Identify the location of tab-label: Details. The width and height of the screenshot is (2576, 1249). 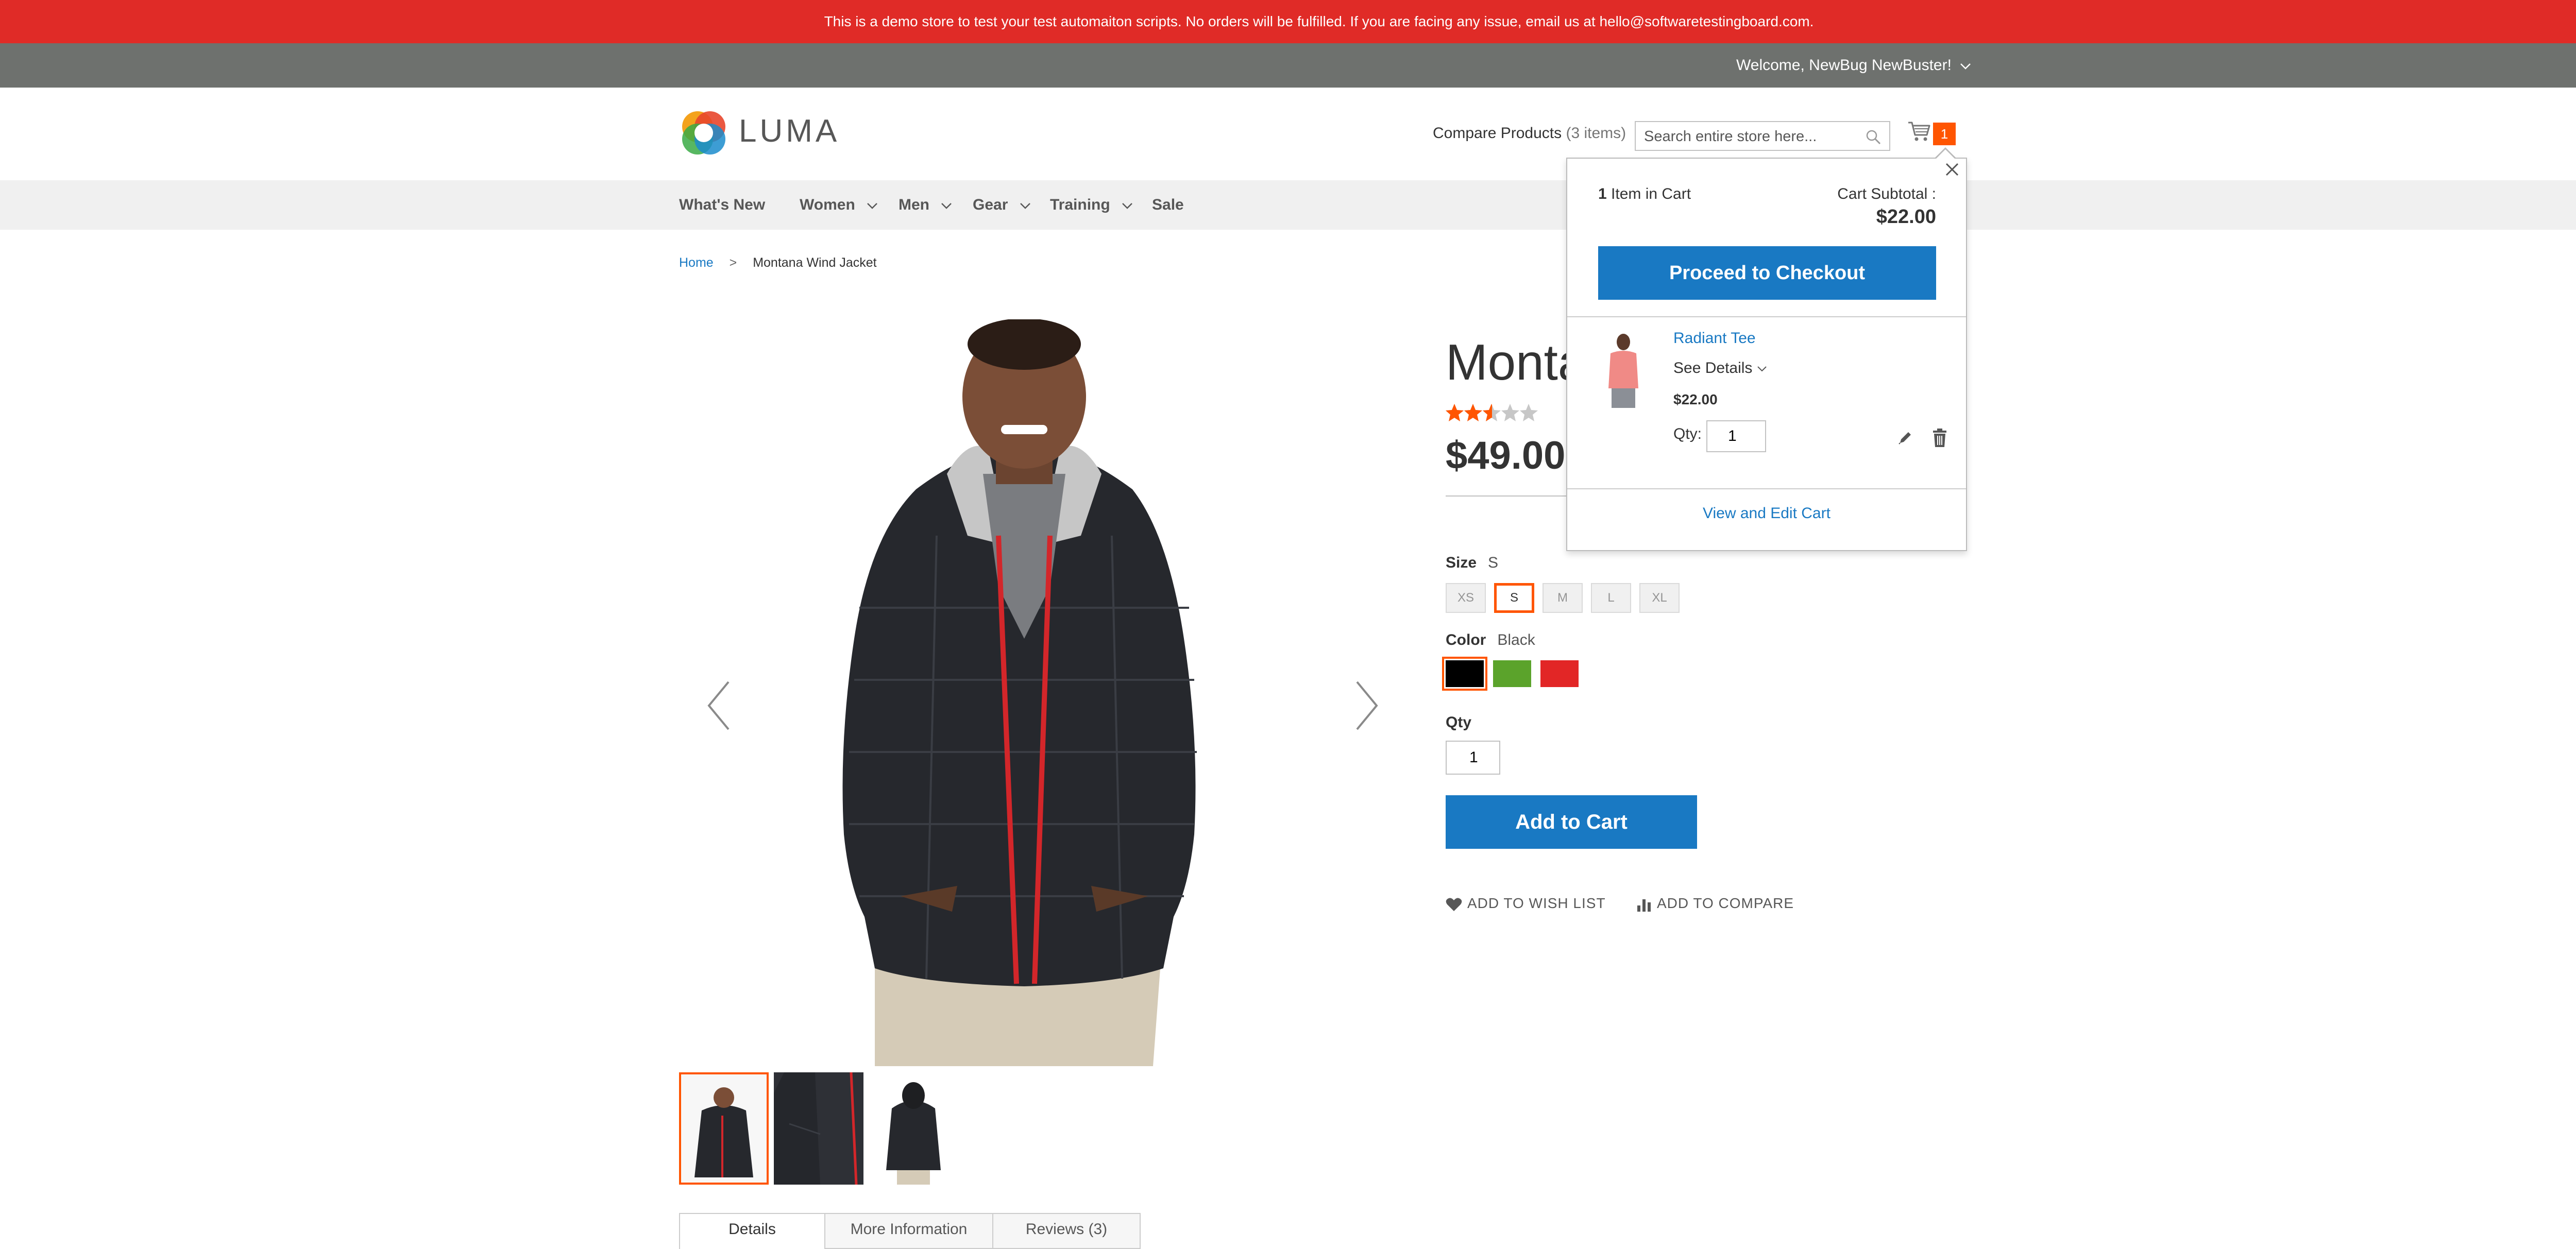
(752, 1229).